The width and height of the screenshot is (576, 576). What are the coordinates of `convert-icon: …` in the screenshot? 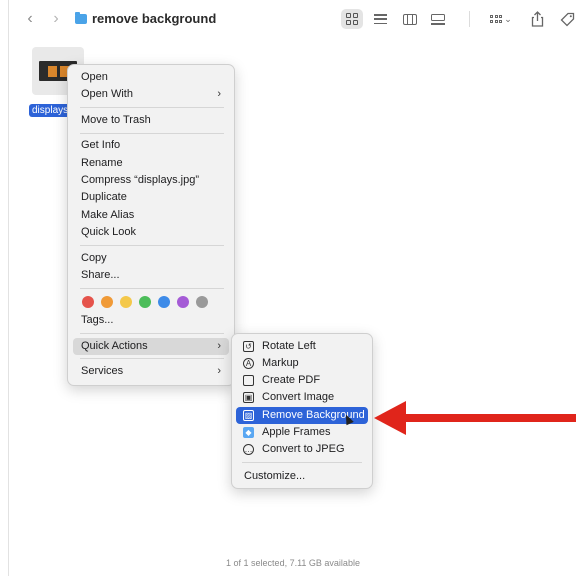 It's located at (248, 449).